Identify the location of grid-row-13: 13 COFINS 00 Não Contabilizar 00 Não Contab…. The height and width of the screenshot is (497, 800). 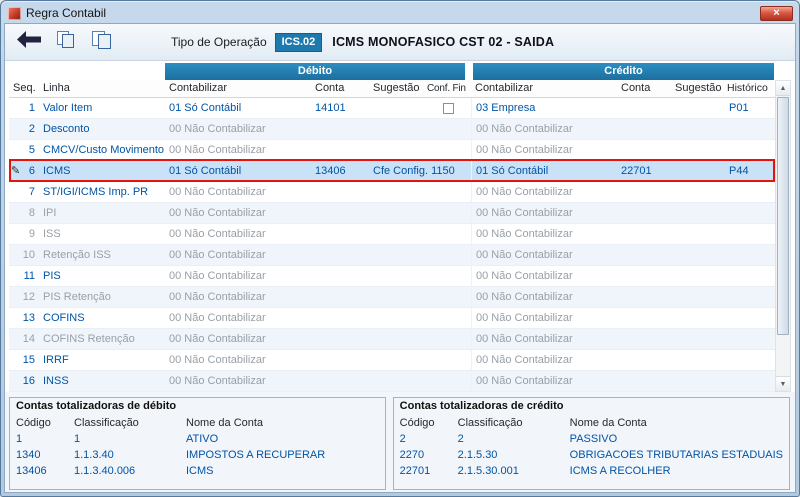
(392, 318).